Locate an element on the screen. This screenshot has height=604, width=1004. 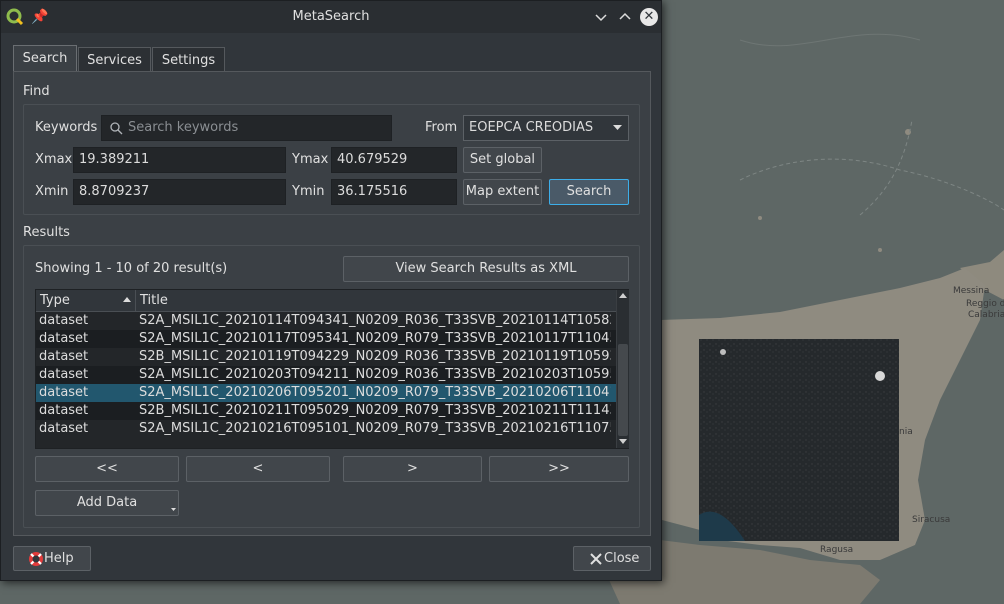
menu-indicator-icon is located at coordinates (173, 509).